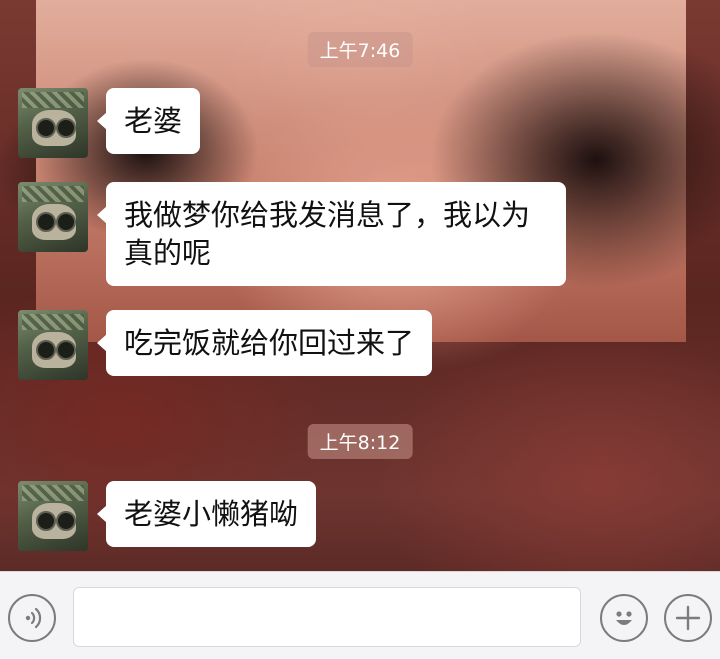  Describe the element at coordinates (148, 121) in the screenshot. I see `message-bubble: 老婆` at that location.